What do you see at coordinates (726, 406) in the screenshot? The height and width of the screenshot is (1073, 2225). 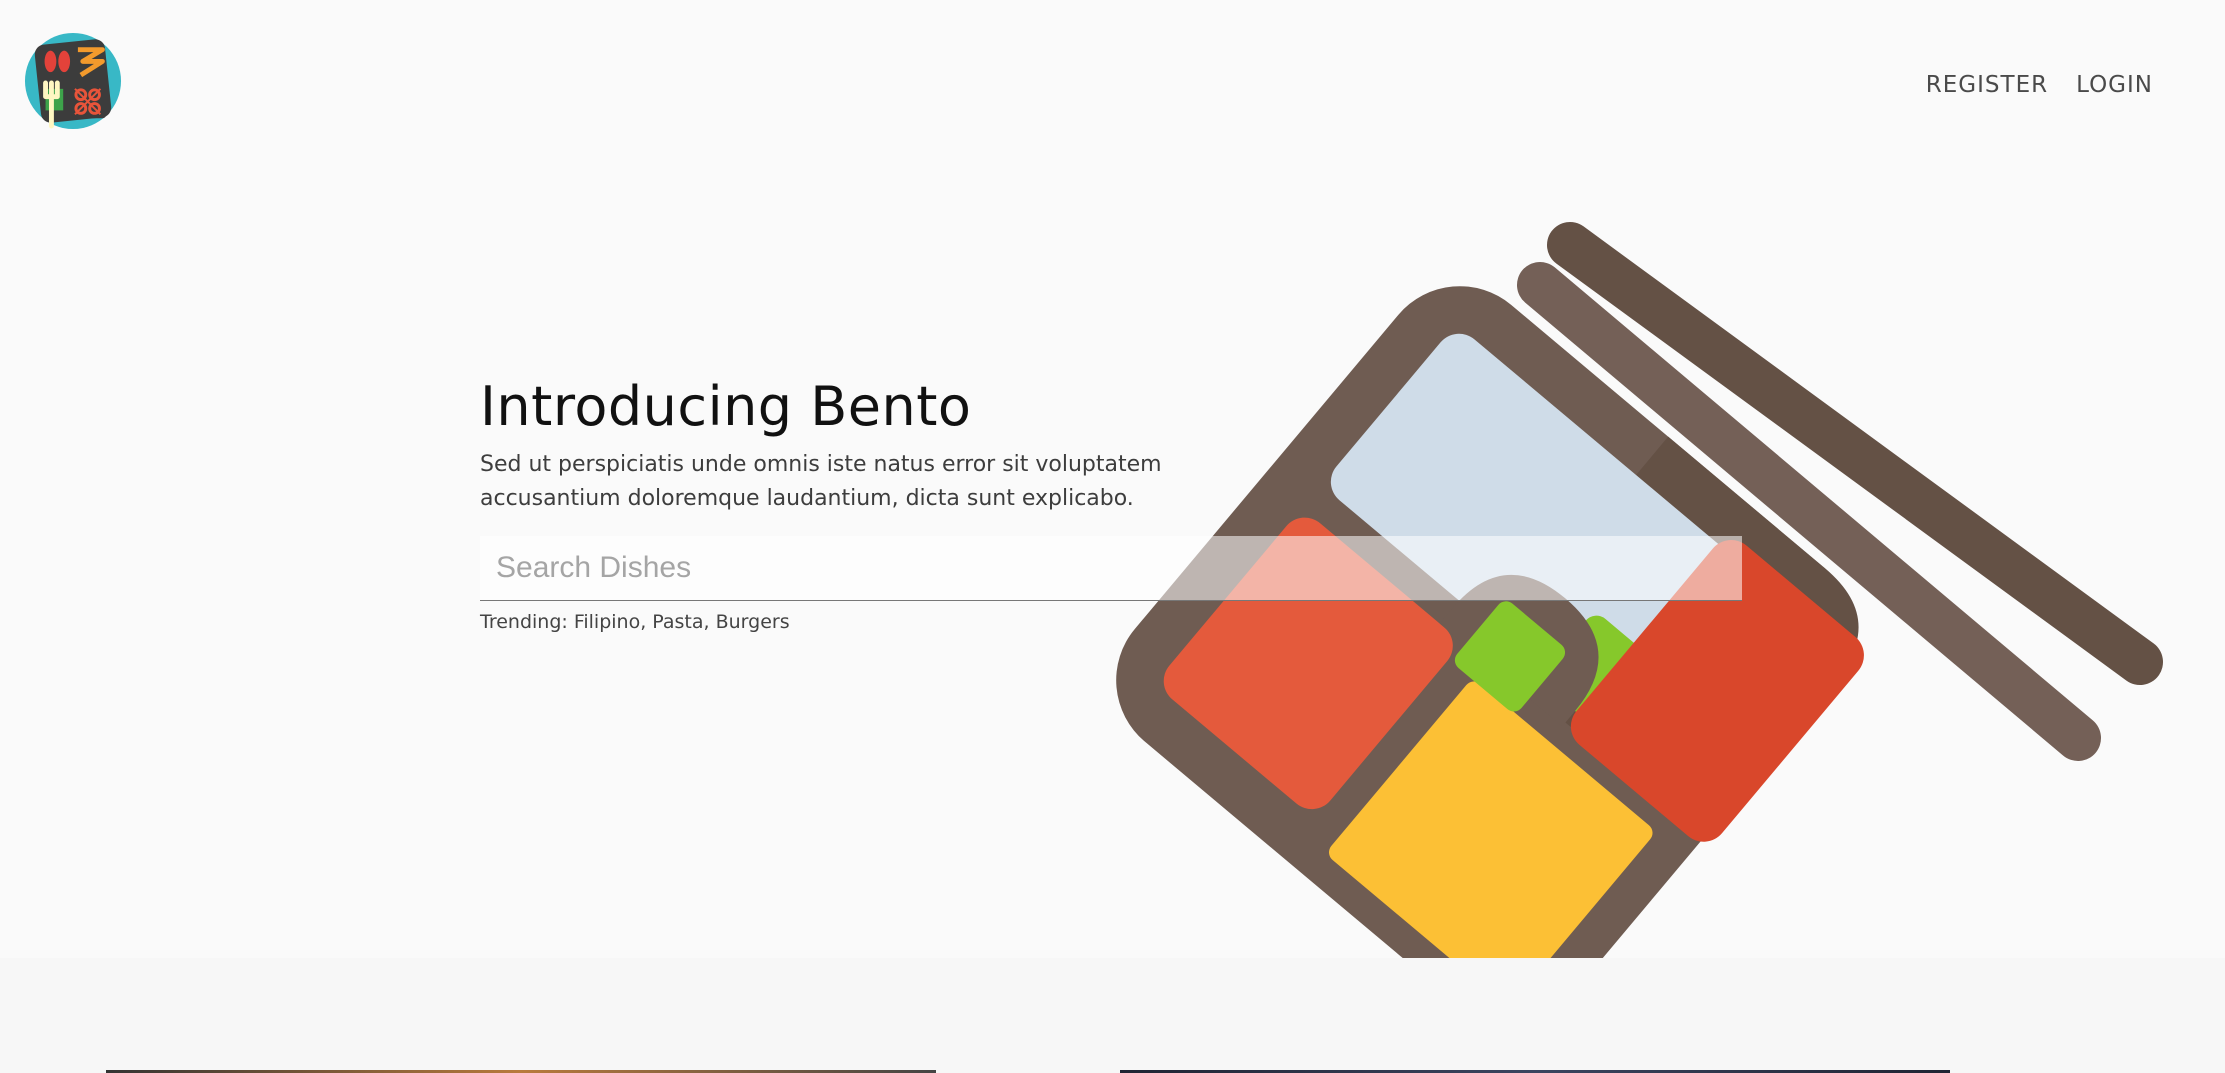 I see `hero-title: Introducing Bento` at bounding box center [726, 406].